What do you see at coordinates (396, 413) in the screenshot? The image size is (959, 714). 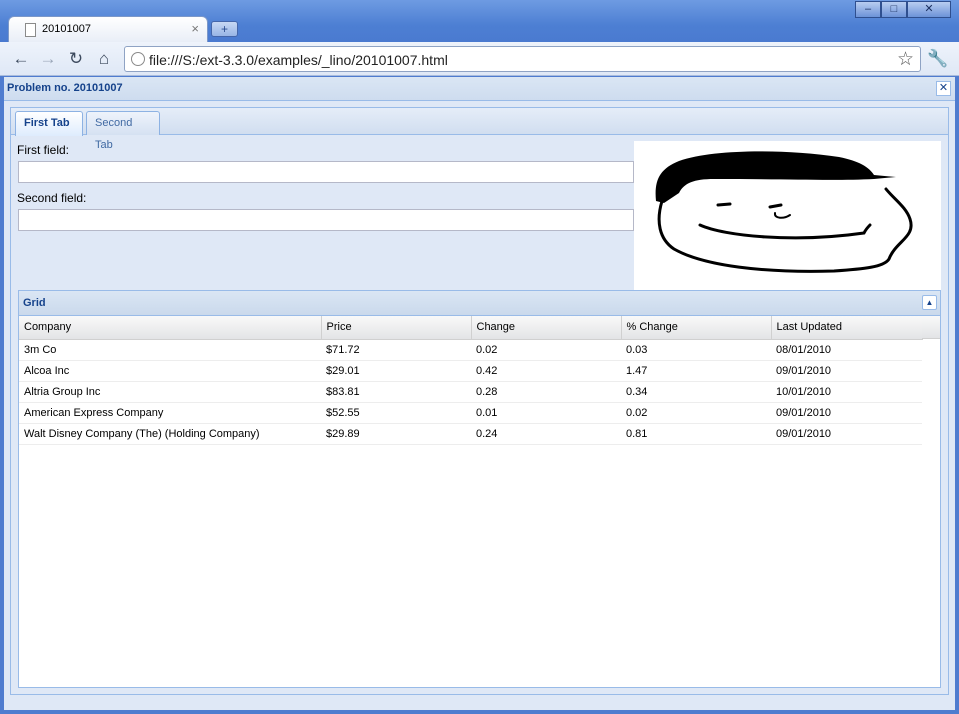 I see `cell-price: $52.55` at bounding box center [396, 413].